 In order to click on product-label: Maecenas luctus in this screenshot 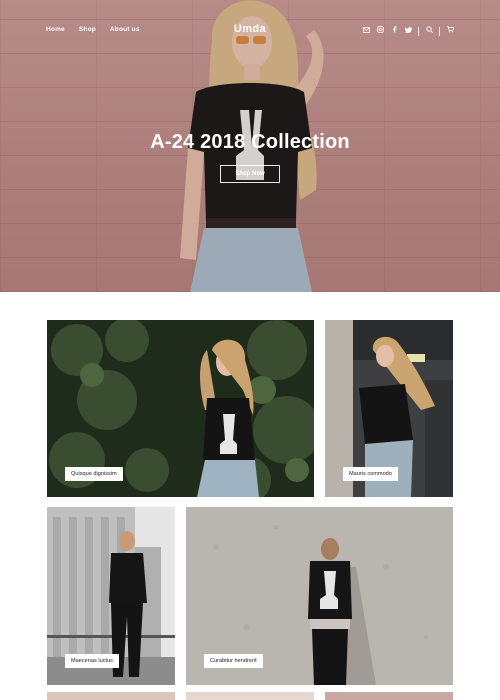, I will do `click(92, 661)`.